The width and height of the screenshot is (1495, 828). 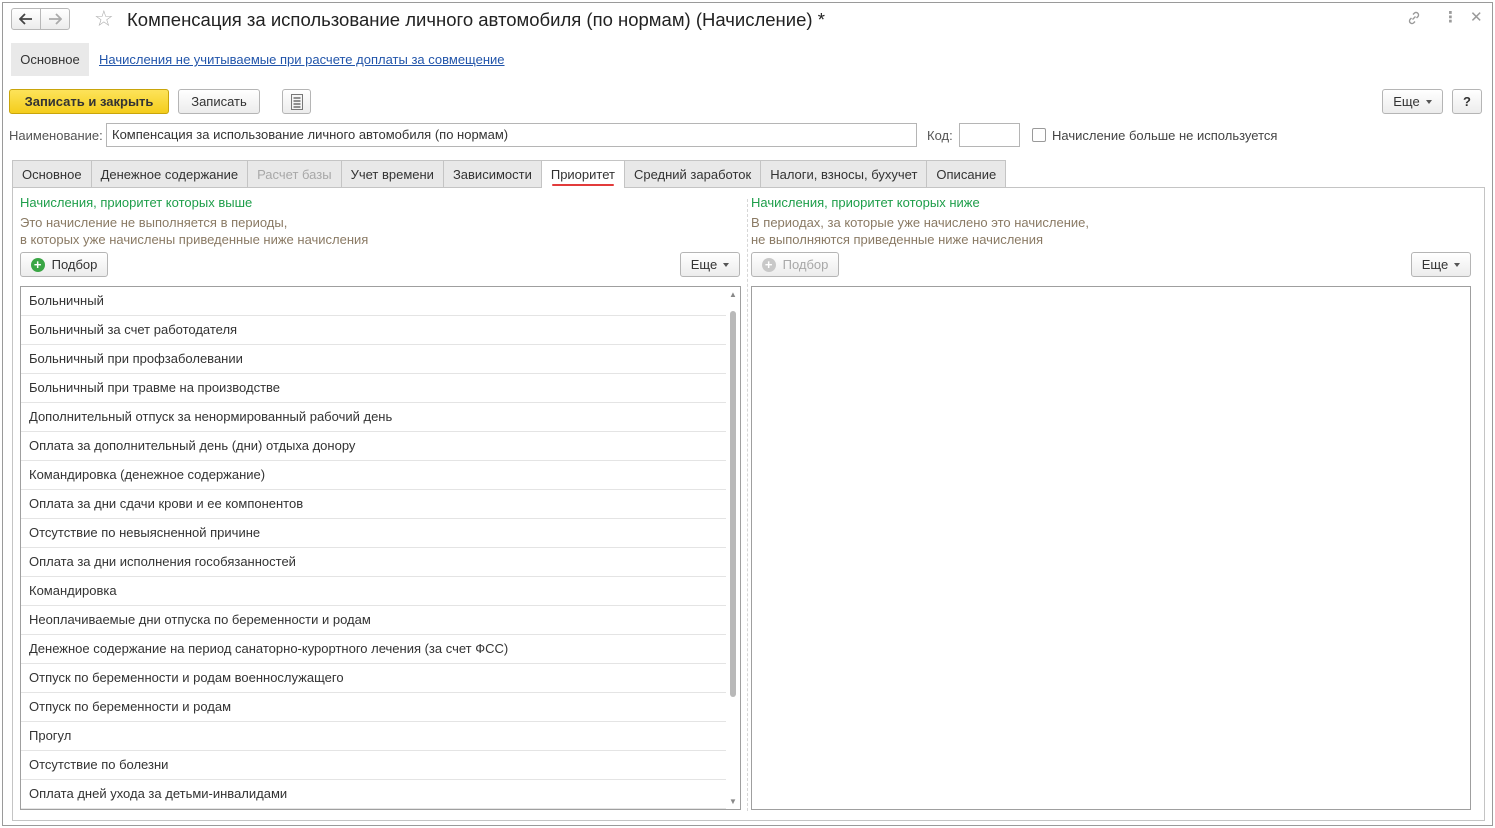 I want to click on more-icon: ⋮, so click(x=1450, y=18).